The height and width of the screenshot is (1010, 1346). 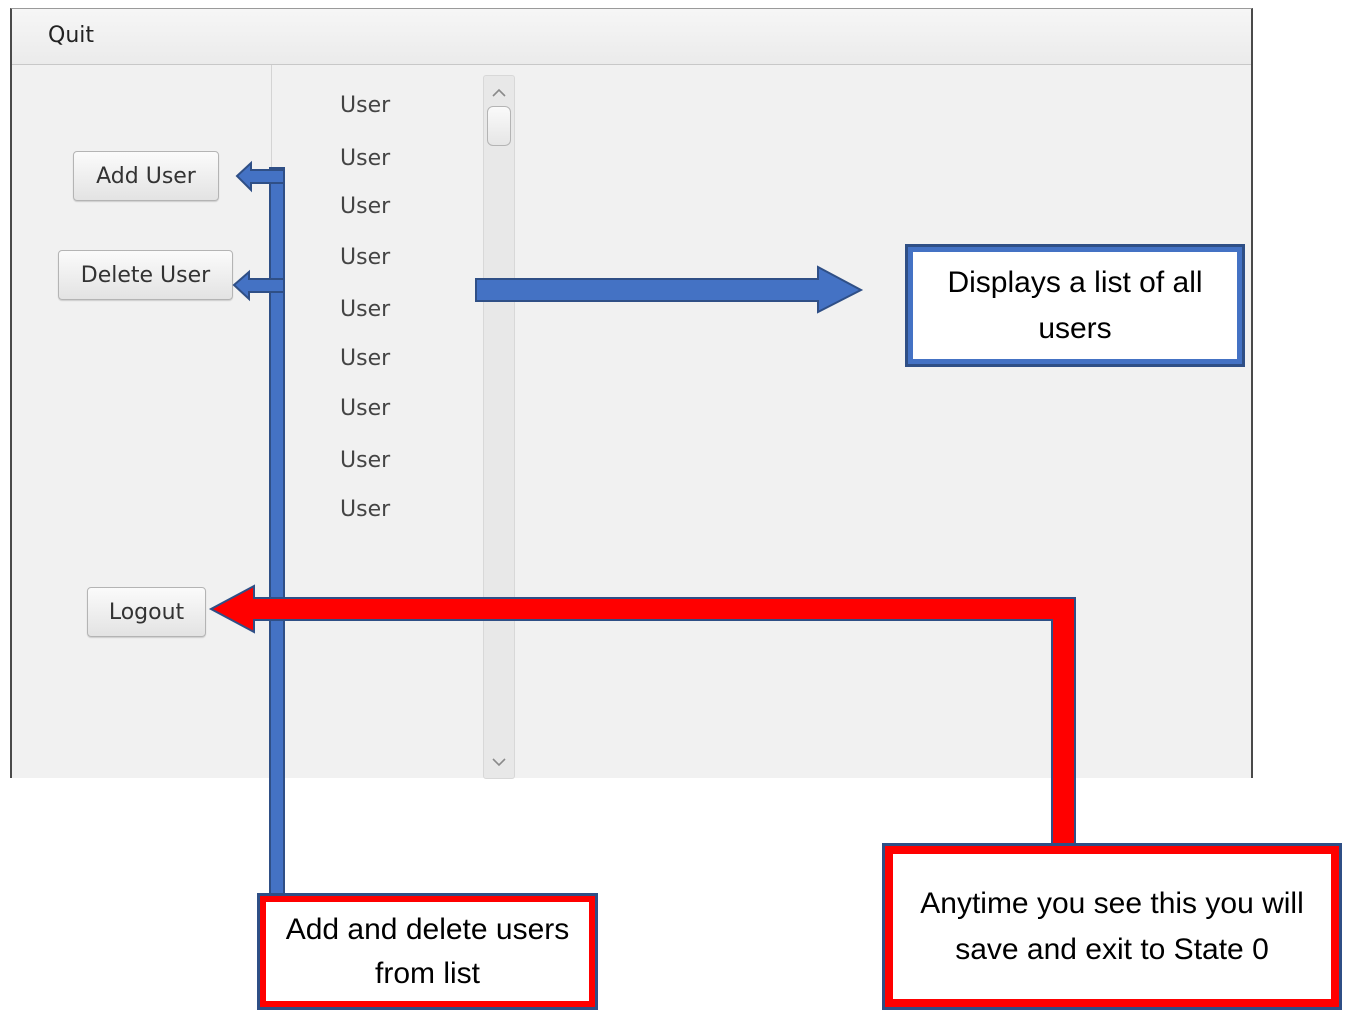 I want to click on list-callout: Displays a list of all users, so click(x=1075, y=305).